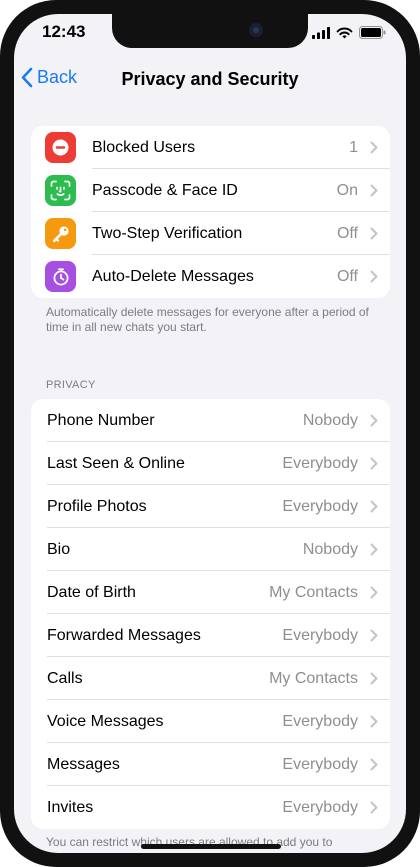  What do you see at coordinates (210, 147) in the screenshot?
I see `blocked-users-row: Blocked Users 1` at bounding box center [210, 147].